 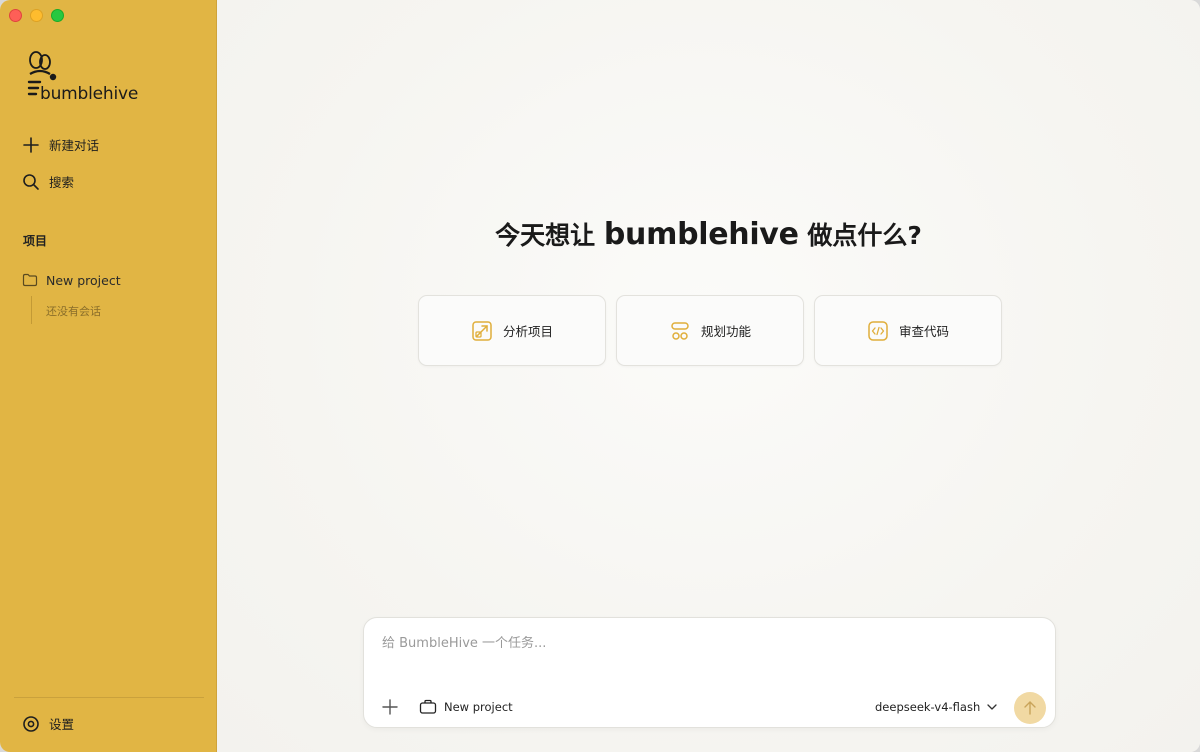 I want to click on review-code-card: 审查代码, so click(x=908, y=330).